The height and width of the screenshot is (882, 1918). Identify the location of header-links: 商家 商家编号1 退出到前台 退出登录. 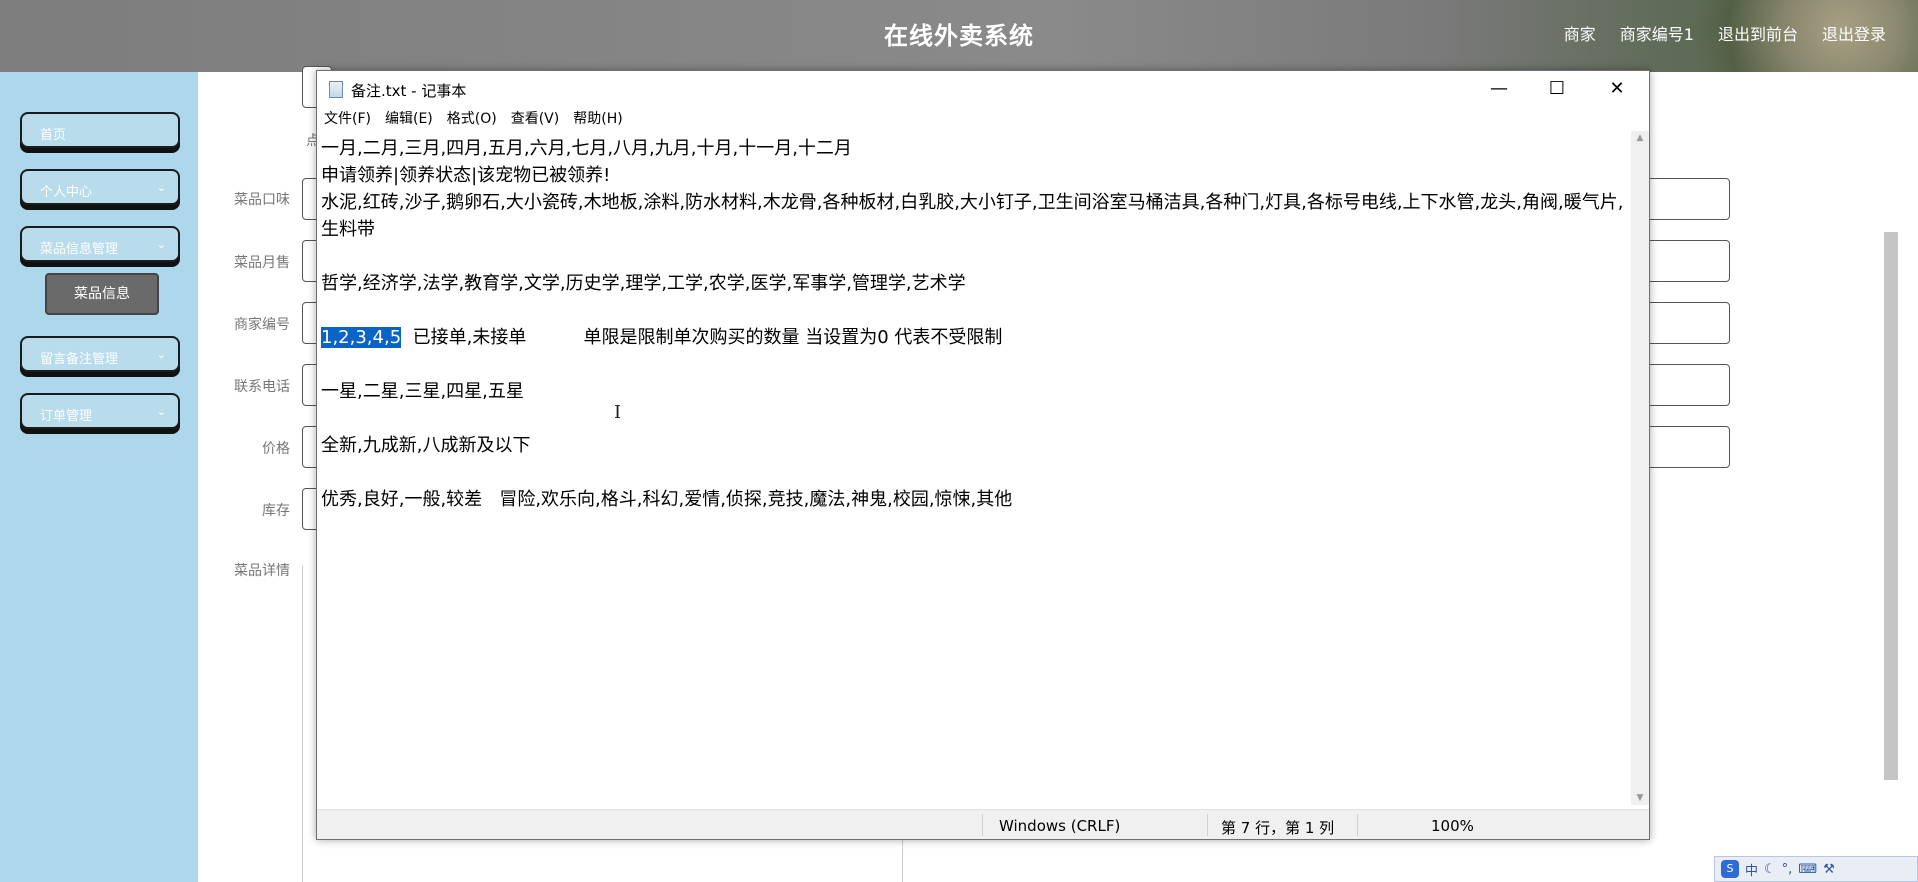
(1725, 33).